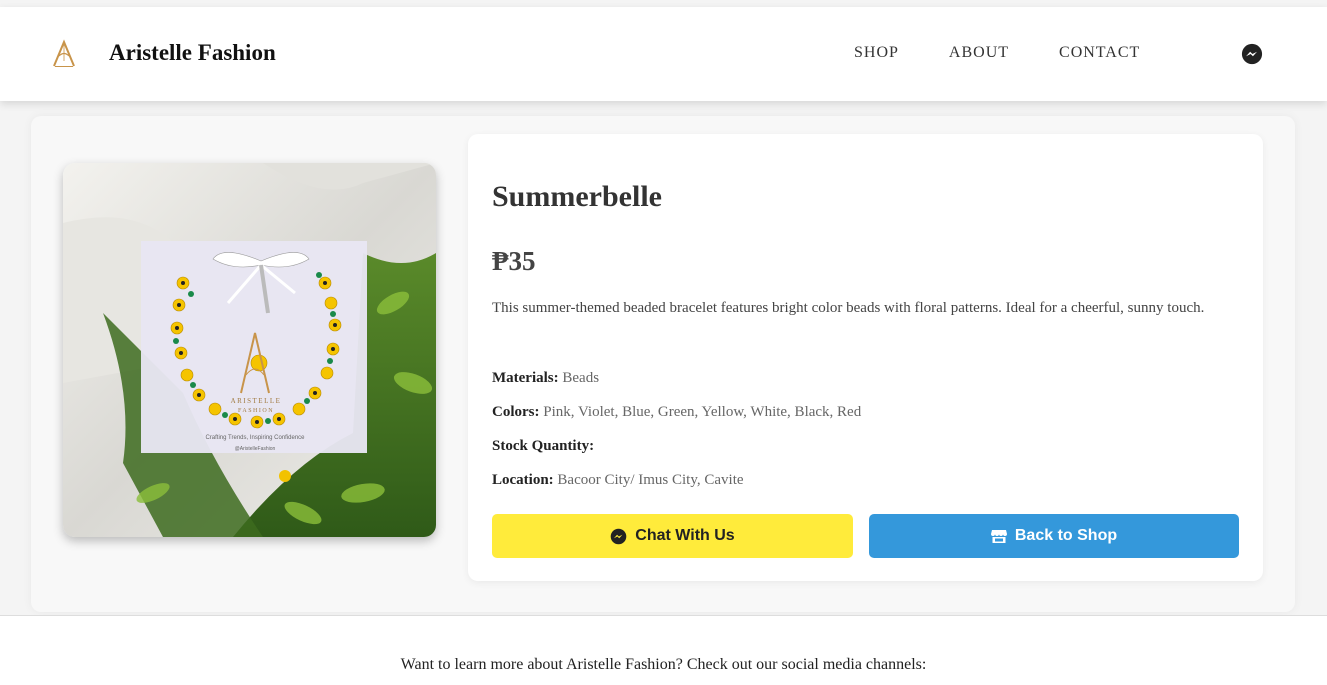 The height and width of the screenshot is (685, 1327). What do you see at coordinates (525, 378) in the screenshot?
I see `spec-materials-label: Materials:` at bounding box center [525, 378].